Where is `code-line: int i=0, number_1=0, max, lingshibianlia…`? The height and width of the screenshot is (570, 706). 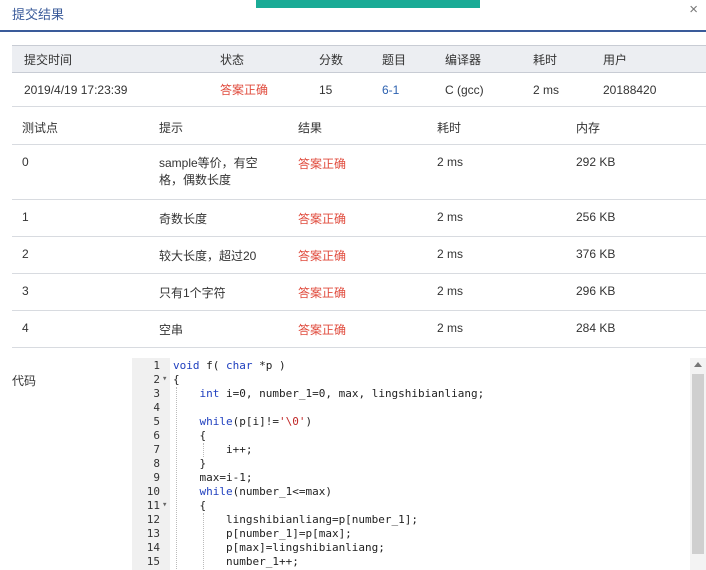
code-line: int i=0, number_1=0, max, lingshibianlia… is located at coordinates (342, 393).